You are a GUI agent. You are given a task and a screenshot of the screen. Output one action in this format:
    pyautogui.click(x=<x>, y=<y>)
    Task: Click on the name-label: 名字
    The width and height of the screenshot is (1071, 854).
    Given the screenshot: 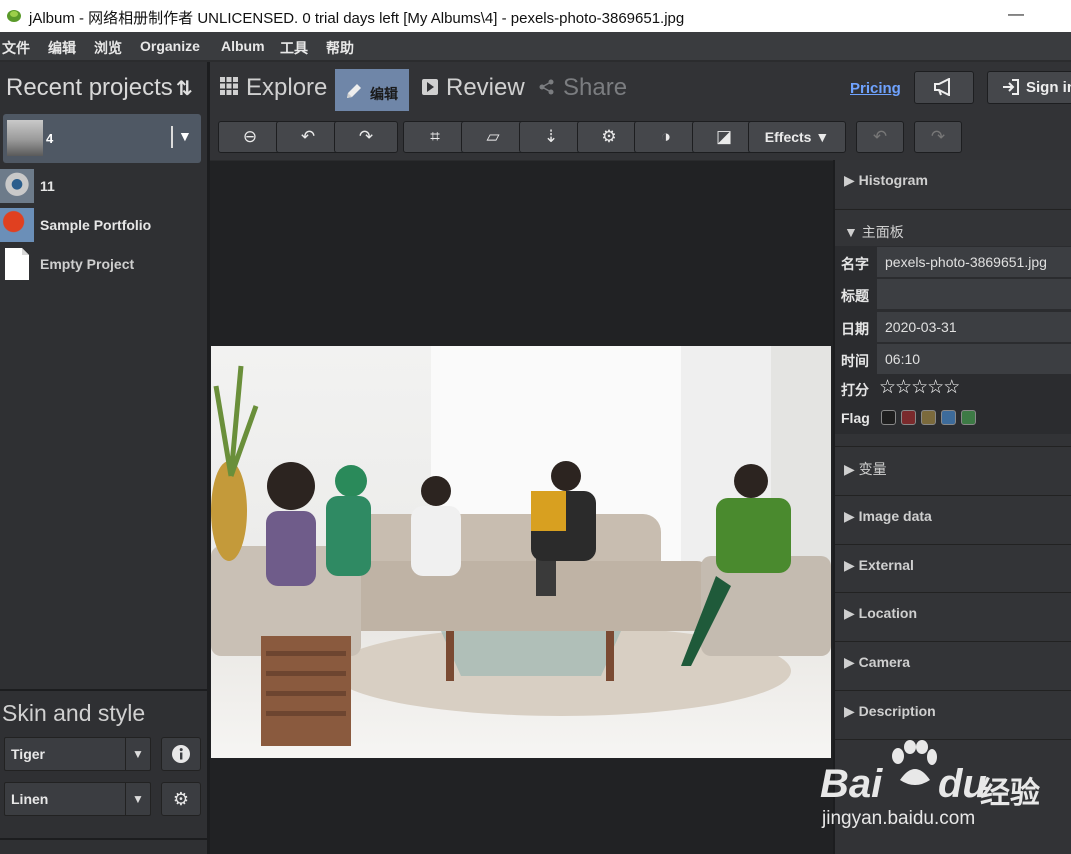 What is the action you would take?
    pyautogui.click(x=855, y=264)
    